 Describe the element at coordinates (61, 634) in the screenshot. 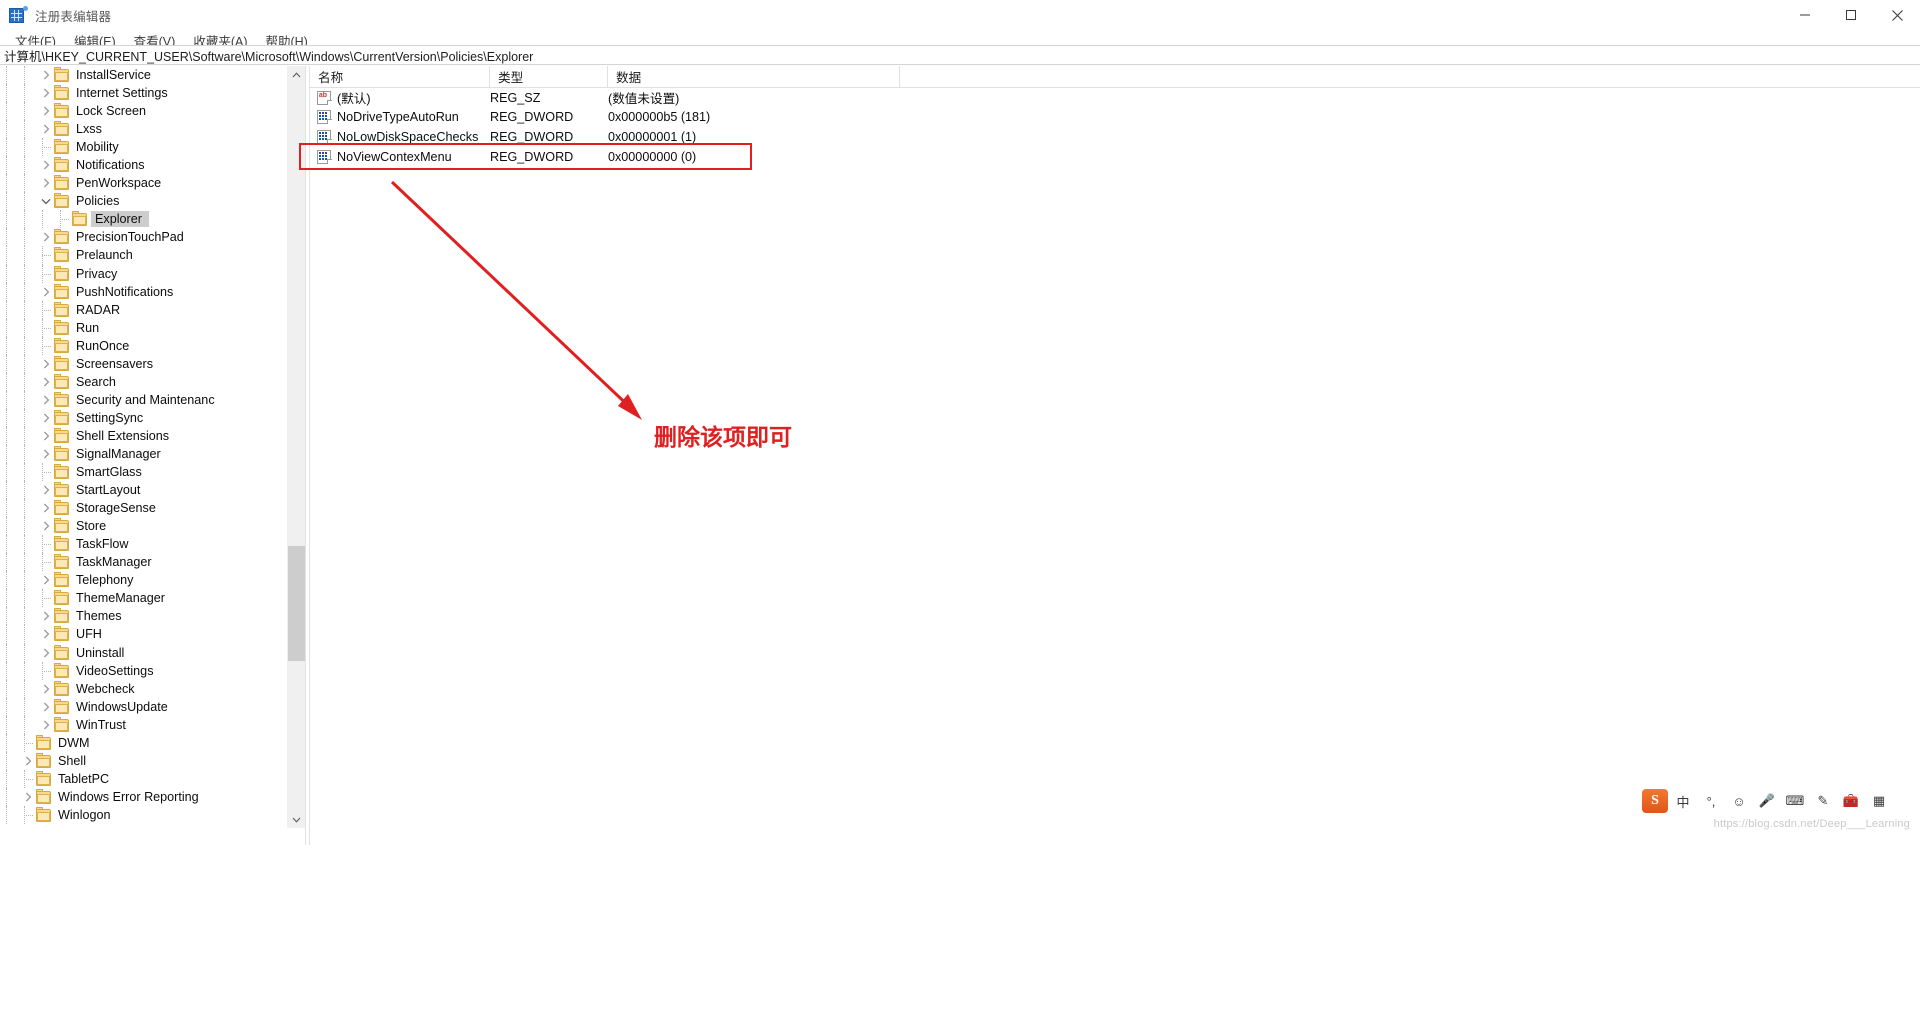

I see `folder-icon` at that location.